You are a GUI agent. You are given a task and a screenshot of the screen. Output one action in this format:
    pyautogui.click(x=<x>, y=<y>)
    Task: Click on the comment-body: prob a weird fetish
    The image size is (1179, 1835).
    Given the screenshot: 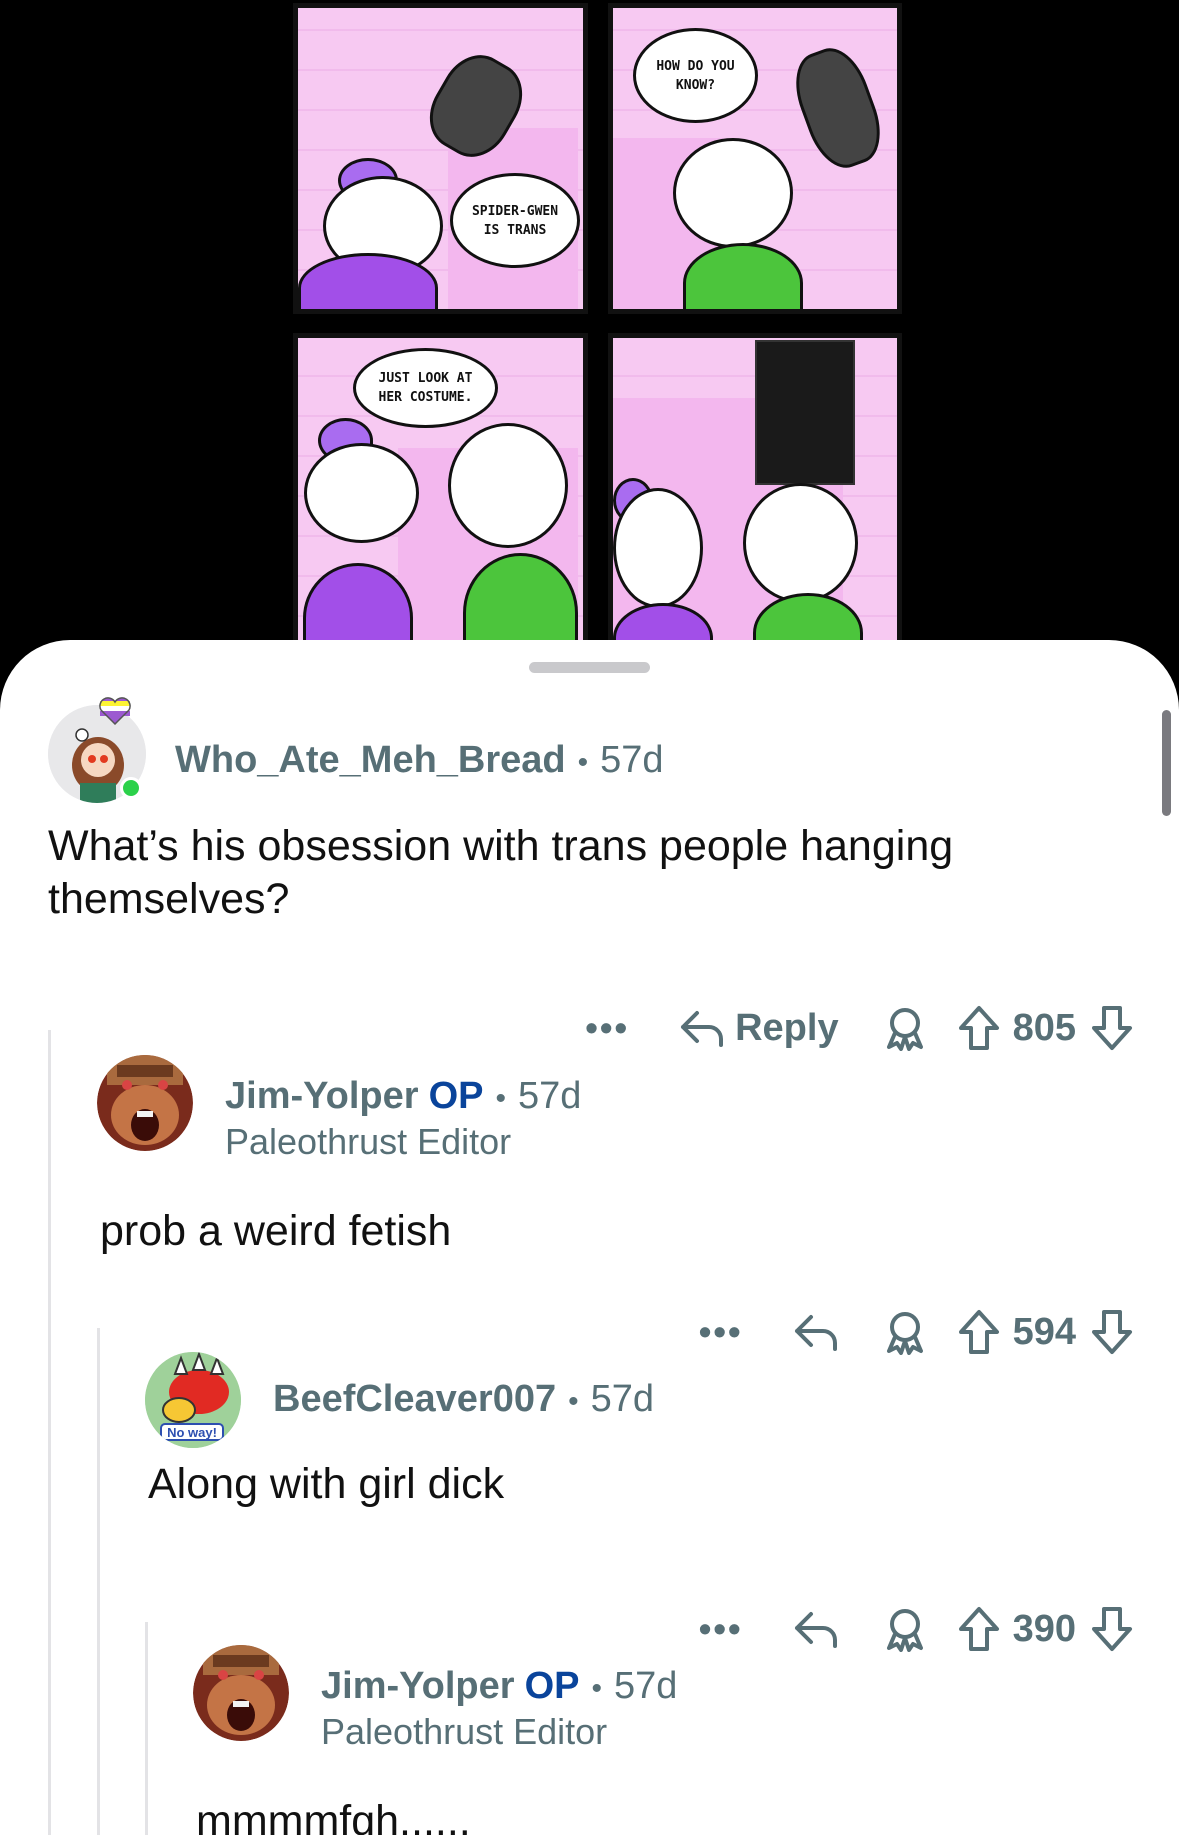 What is the action you would take?
    pyautogui.click(x=276, y=1231)
    